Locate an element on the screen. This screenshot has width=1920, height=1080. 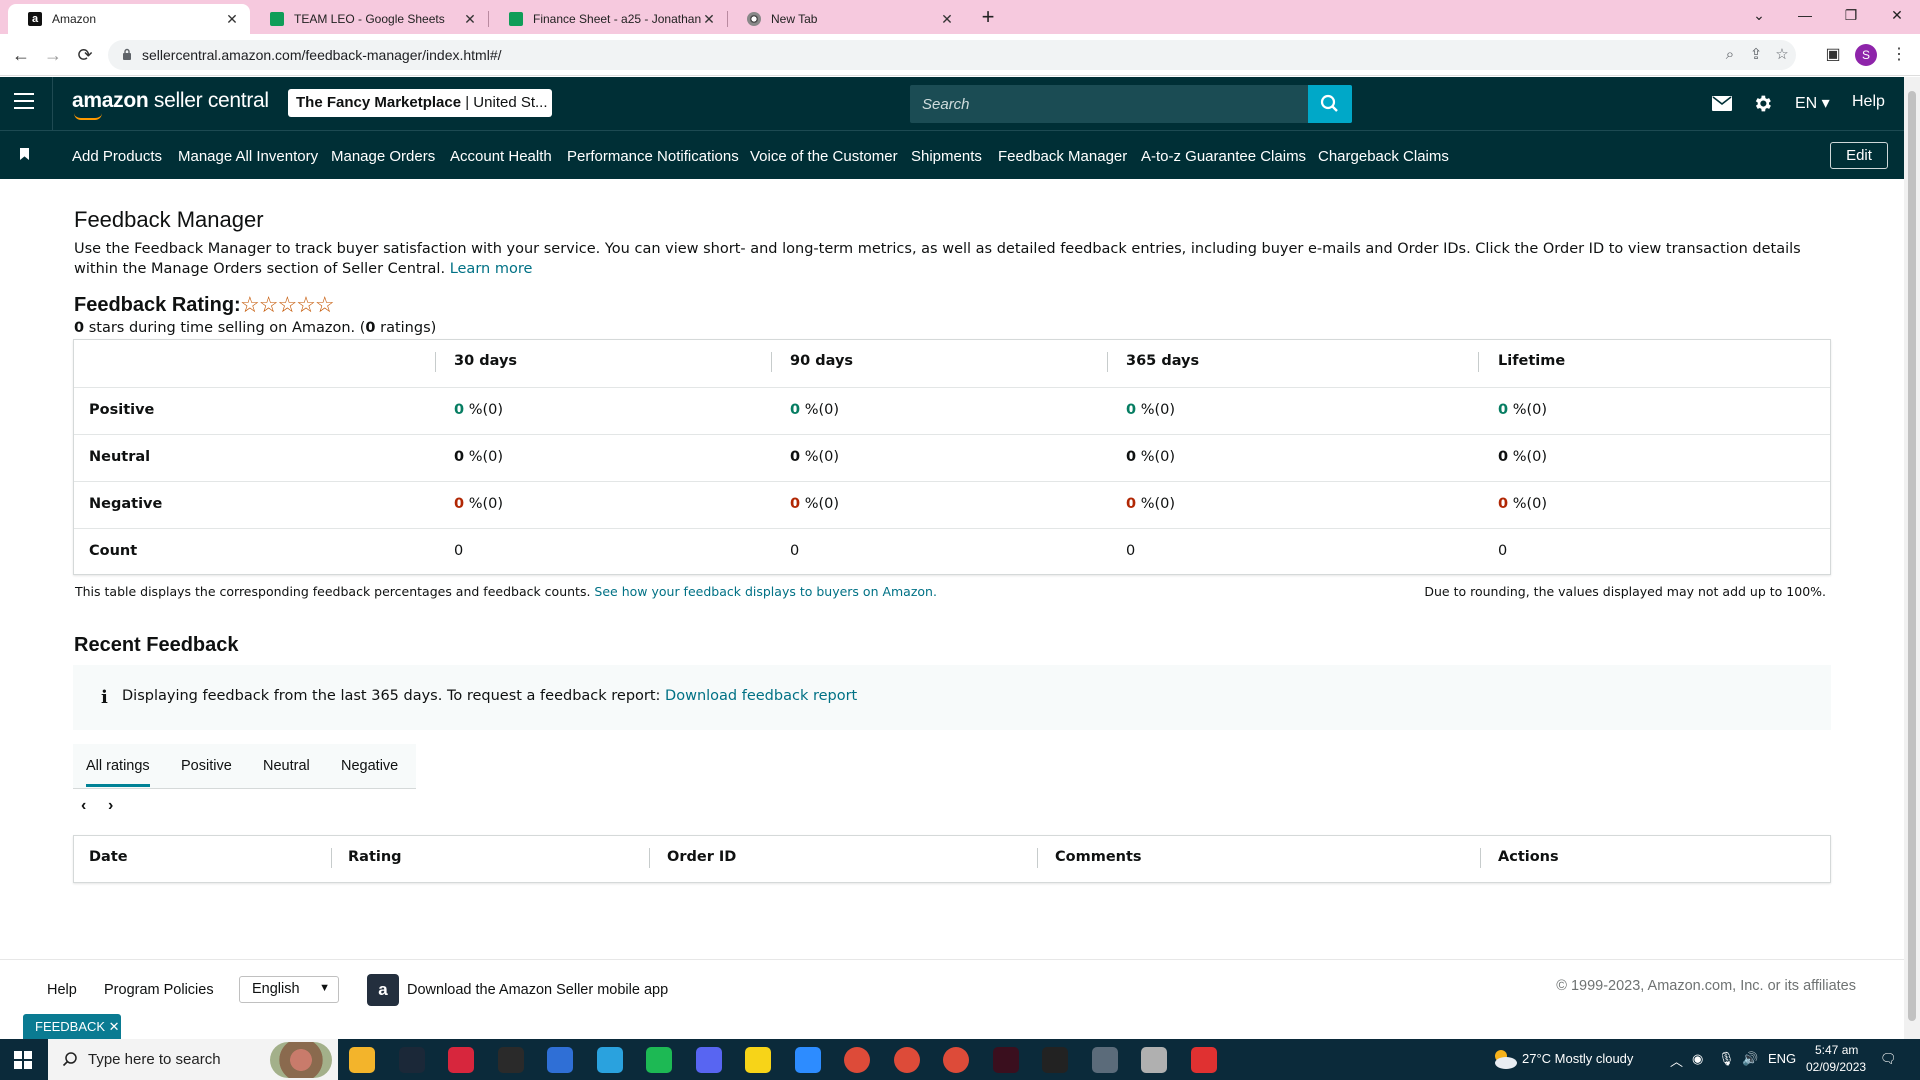
hamburger-menu-icon is located at coordinates (24, 103).